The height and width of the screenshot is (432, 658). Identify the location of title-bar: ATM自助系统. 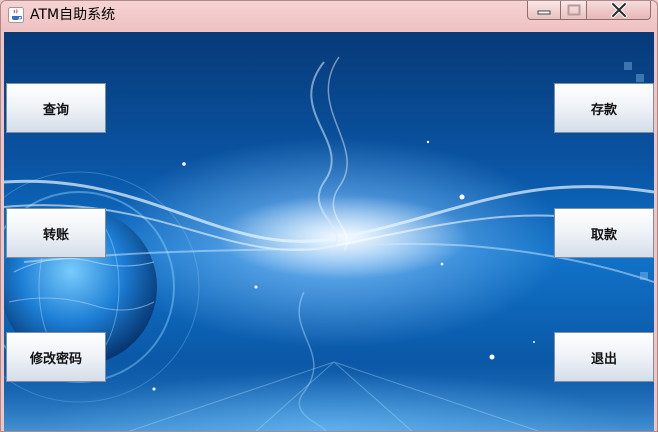
(329, 16).